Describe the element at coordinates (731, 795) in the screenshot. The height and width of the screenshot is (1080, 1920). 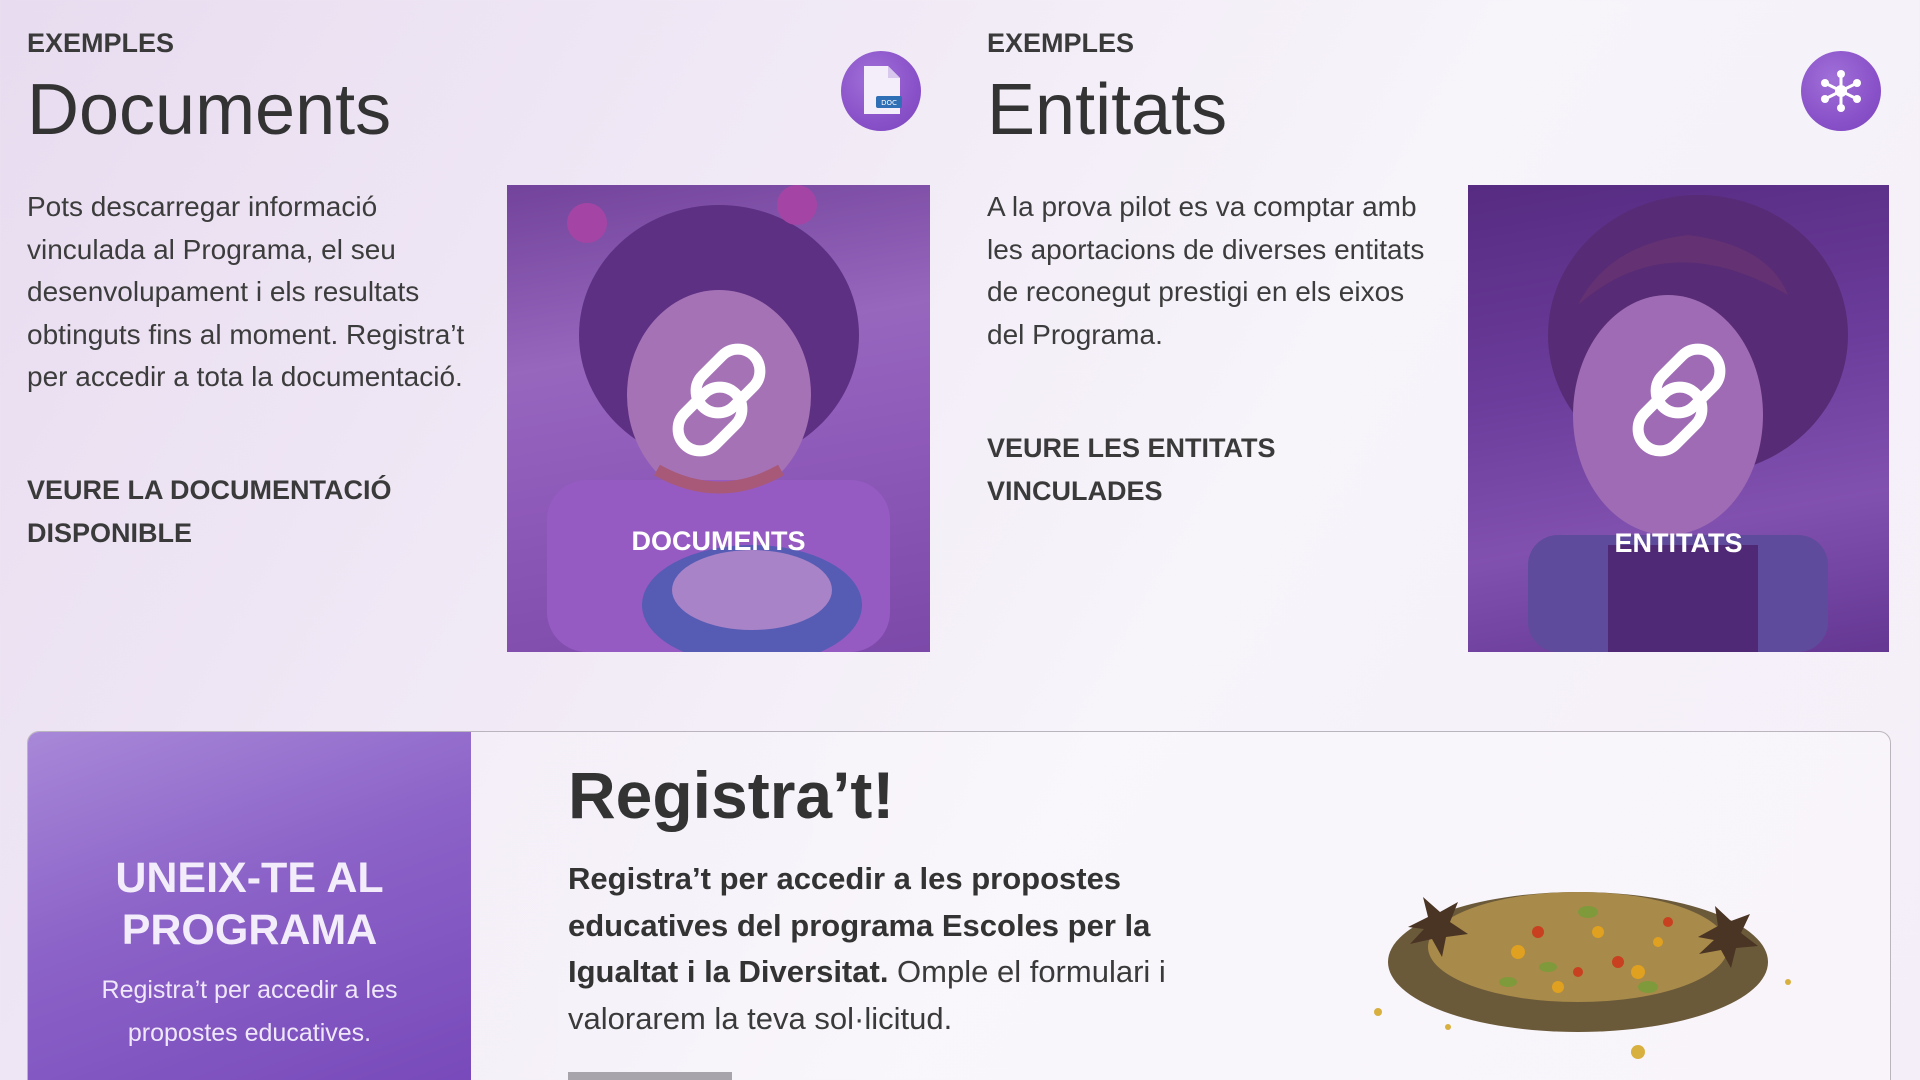
I see `register-title: Registra’t!` at that location.